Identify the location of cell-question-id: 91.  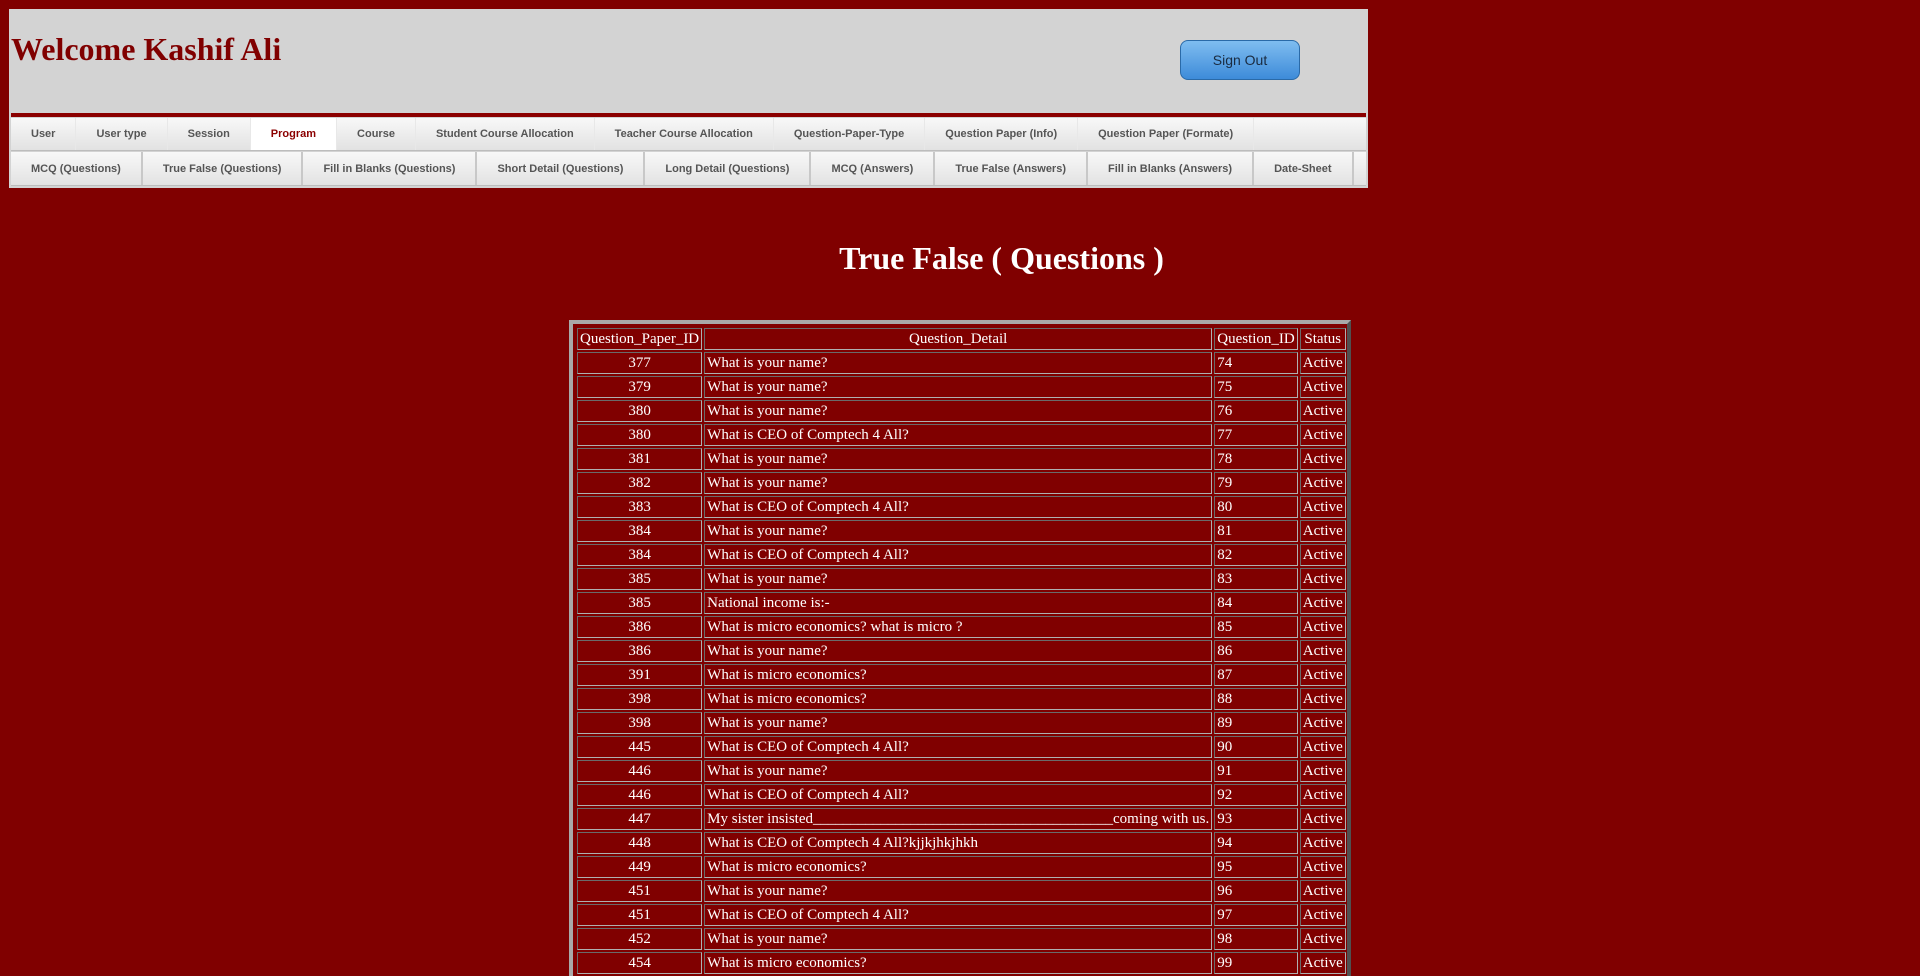
(1256, 771).